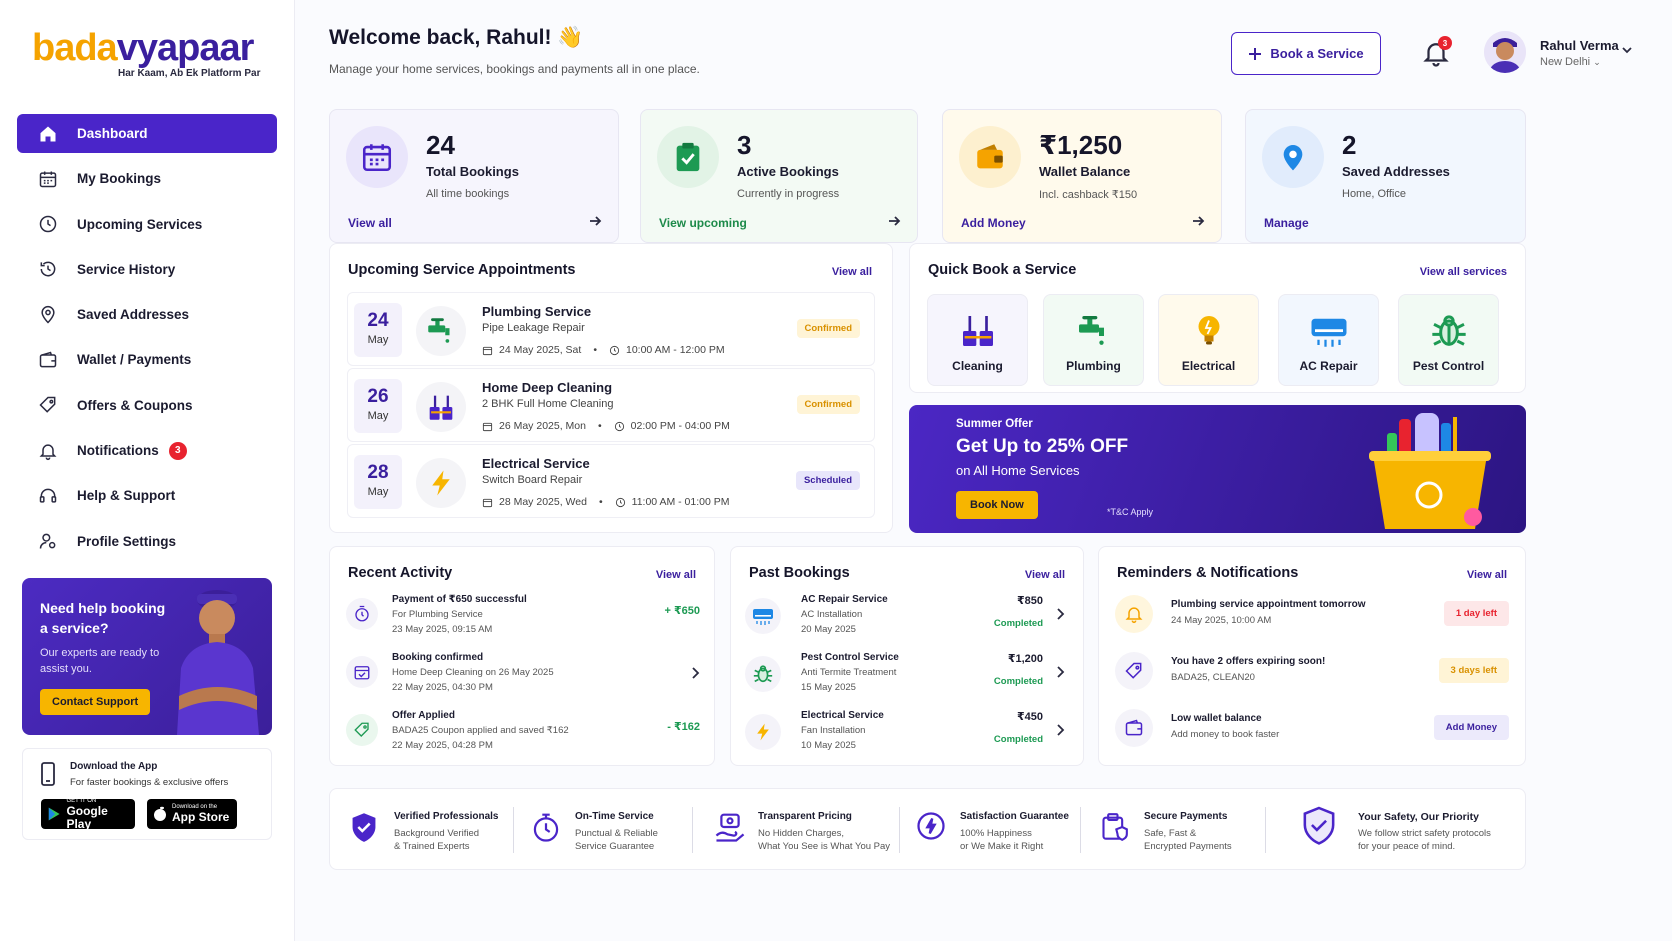  I want to click on quick-book-title: Quick Book a Service, so click(1002, 270).